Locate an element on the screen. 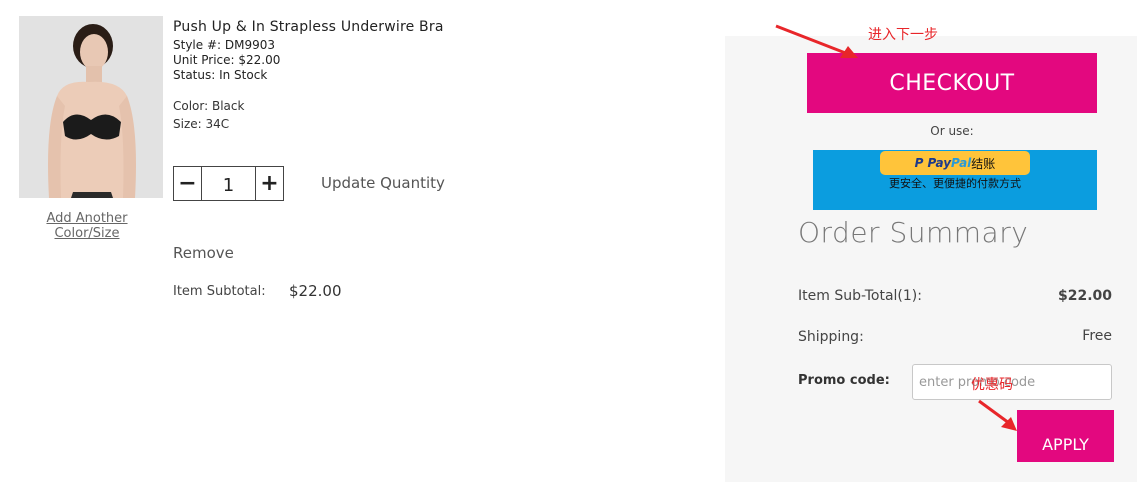 Image resolution: width=1137 pixels, height=482 pixels. paypal-subtitle: 更安全、更便捷的付款方式 is located at coordinates (955, 183).